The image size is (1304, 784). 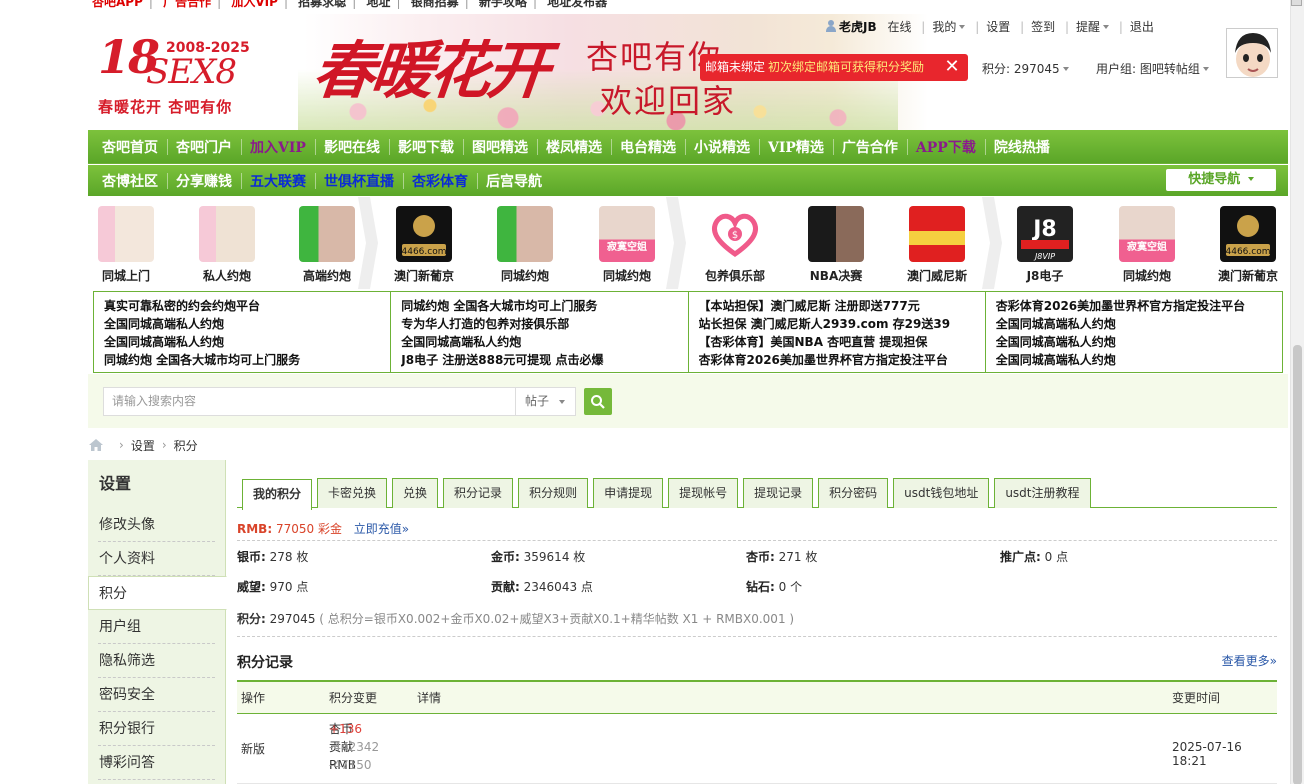 I want to click on topup-link: 立即充值», so click(x=381, y=529).